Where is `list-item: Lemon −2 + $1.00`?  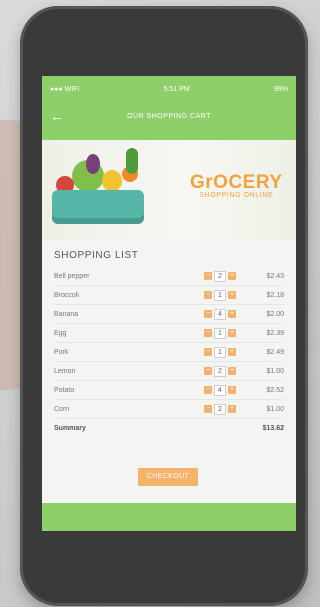
list-item: Lemon −2 + $1.00 is located at coordinates (169, 371).